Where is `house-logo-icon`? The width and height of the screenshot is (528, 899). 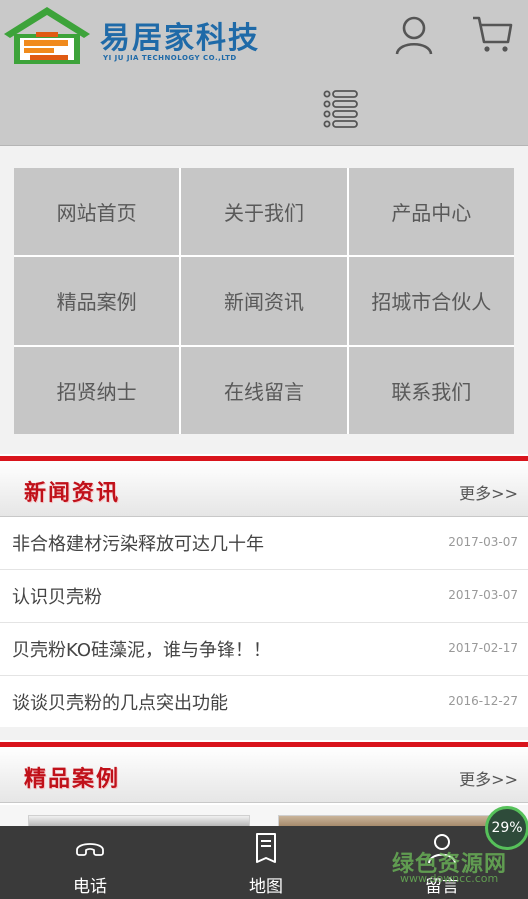
house-logo-icon is located at coordinates (47, 35).